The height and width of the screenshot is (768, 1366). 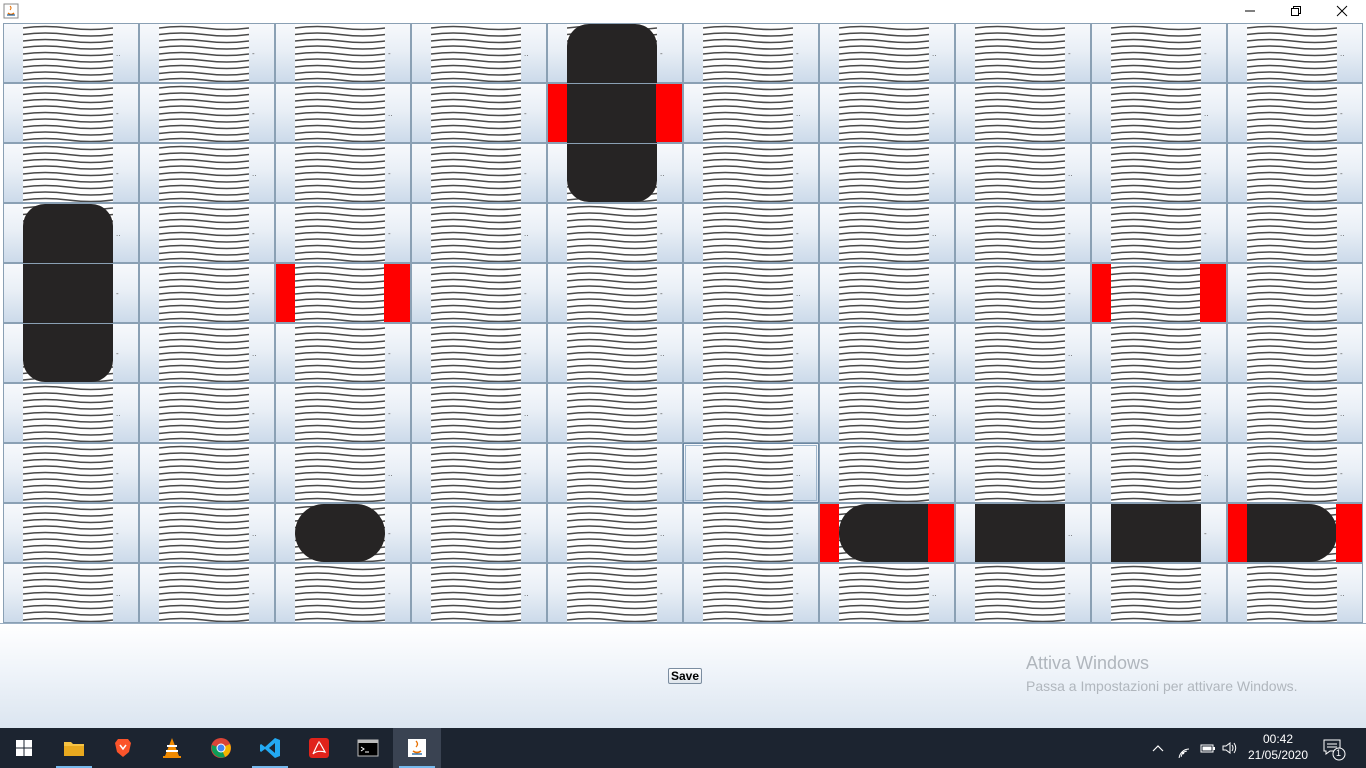 I want to click on taskbar-app-vscode, so click(x=270, y=748).